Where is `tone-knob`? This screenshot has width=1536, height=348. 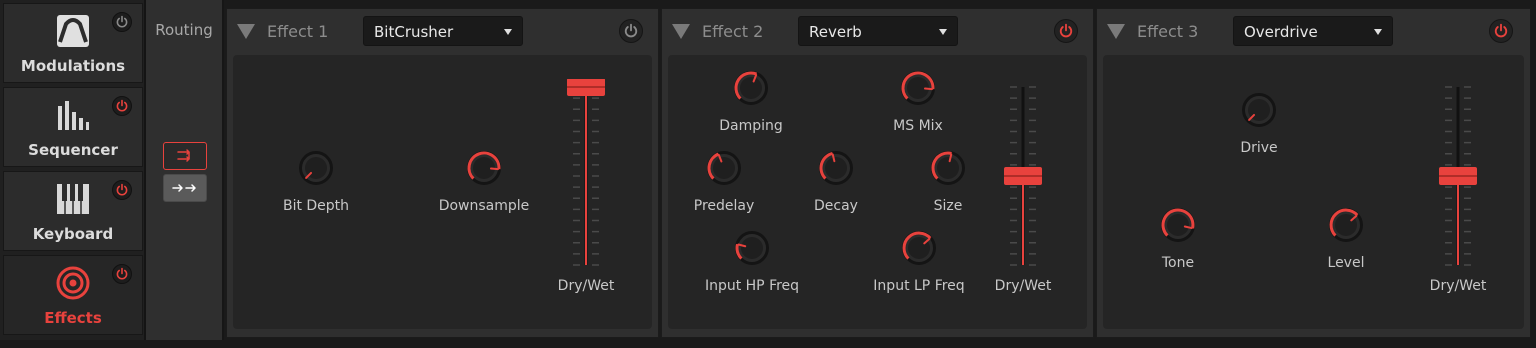
tone-knob is located at coordinates (1178, 227).